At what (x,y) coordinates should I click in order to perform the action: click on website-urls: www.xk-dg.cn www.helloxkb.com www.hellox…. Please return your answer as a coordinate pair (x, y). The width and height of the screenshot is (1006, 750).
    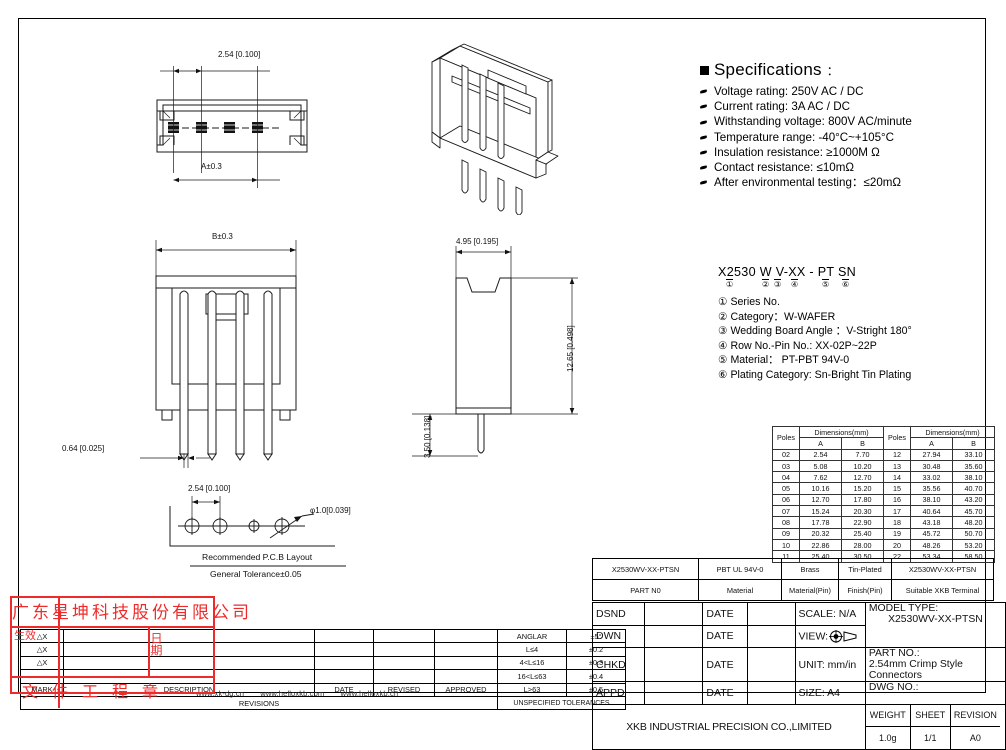
    Looking at the image, I should click on (304, 693).